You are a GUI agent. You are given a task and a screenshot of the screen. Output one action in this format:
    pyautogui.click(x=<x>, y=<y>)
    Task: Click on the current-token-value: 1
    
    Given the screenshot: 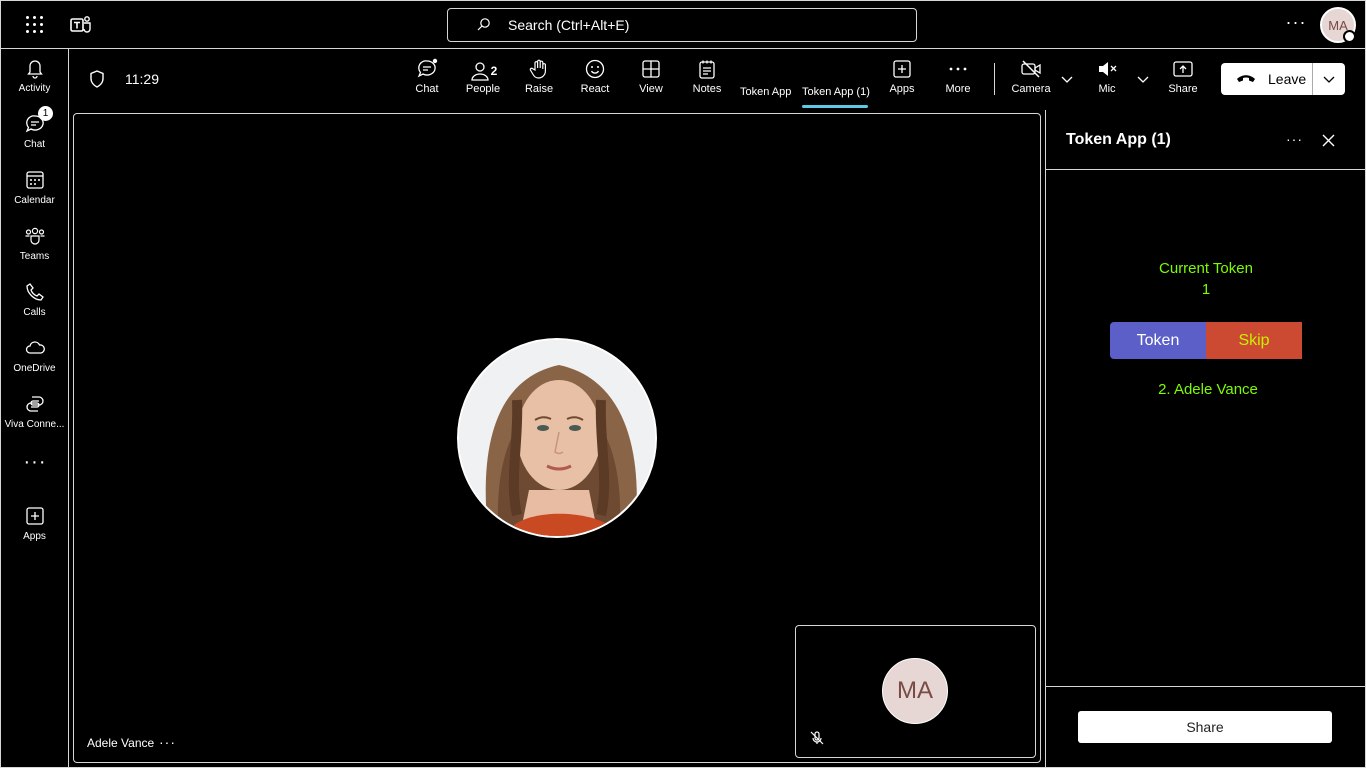 What is the action you would take?
    pyautogui.click(x=1206, y=289)
    